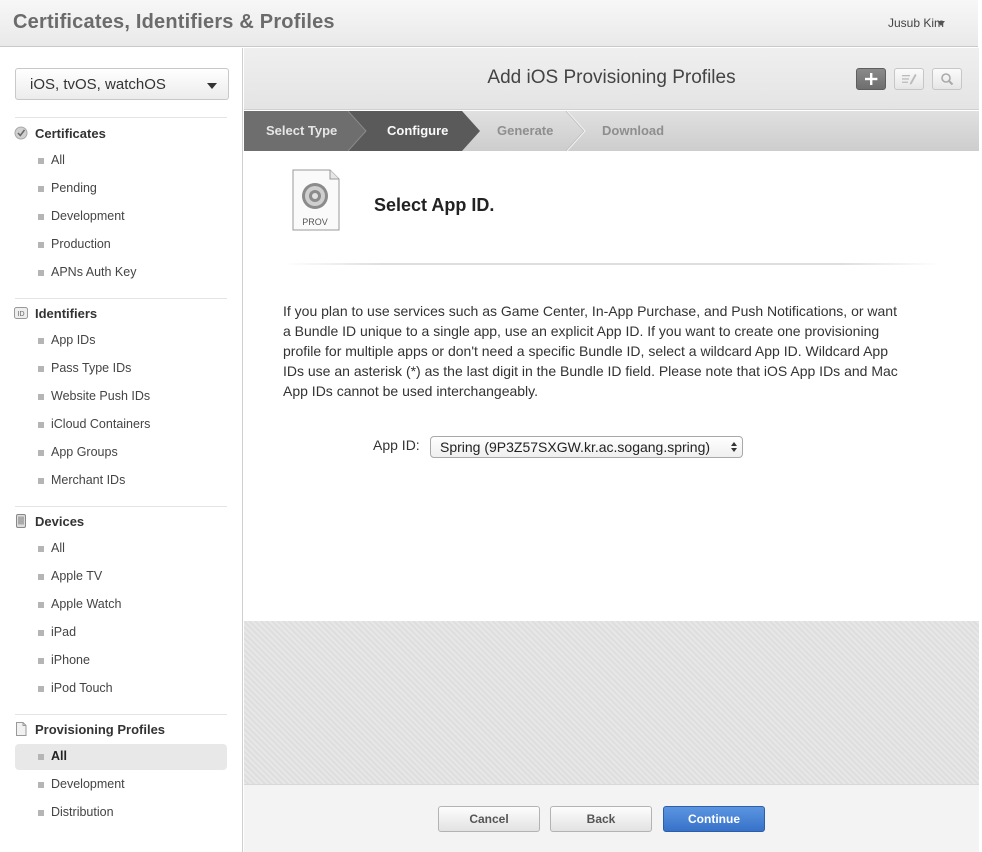  What do you see at coordinates (575, 447) in the screenshot?
I see `app-id-value: Spring (9P3Z57SXGW.kr.ac.sogang.spring)` at bounding box center [575, 447].